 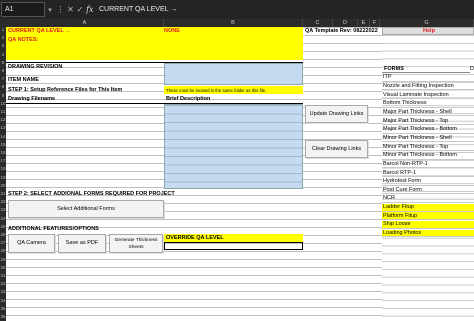 What do you see at coordinates (70, 9) in the screenshot?
I see `cancel-icon: ✕` at bounding box center [70, 9].